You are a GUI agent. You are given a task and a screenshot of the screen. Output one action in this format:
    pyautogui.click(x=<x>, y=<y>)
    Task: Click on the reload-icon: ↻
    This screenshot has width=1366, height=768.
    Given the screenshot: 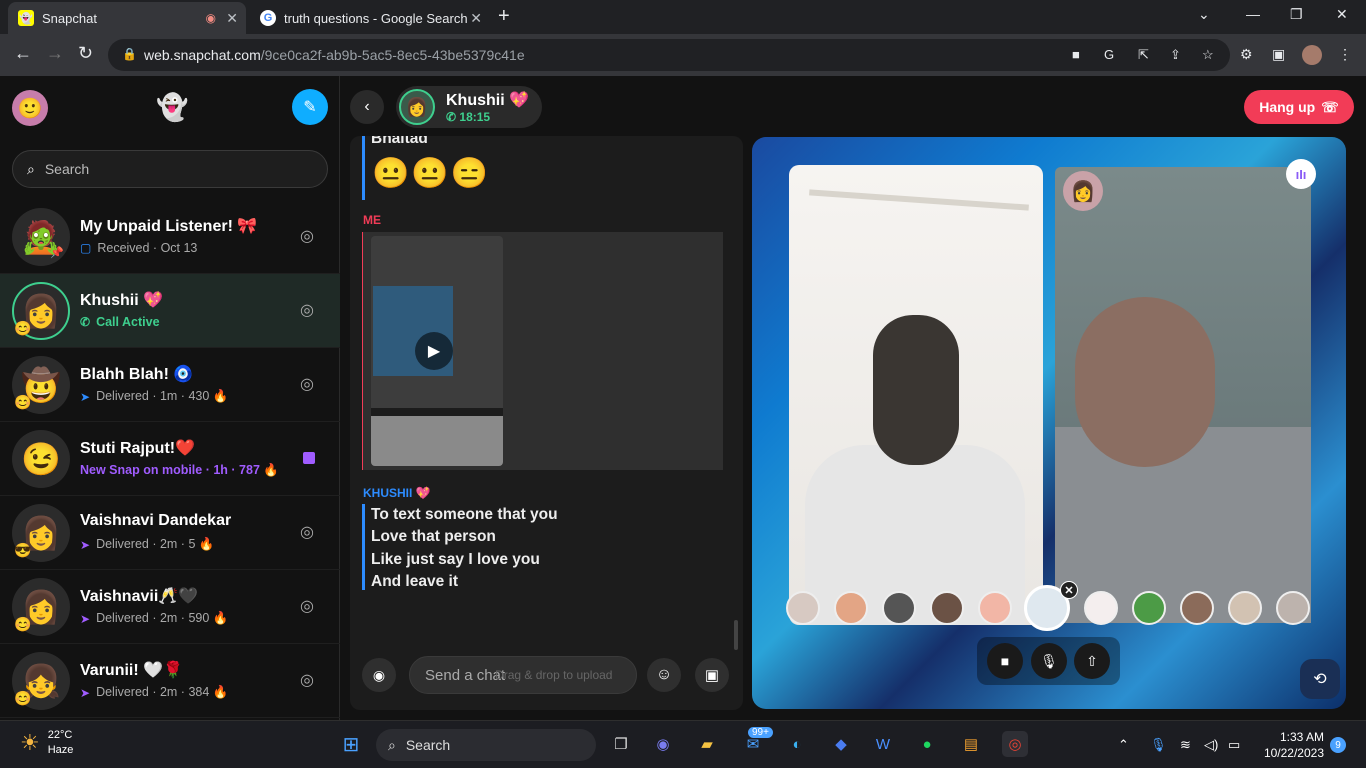 What is the action you would take?
    pyautogui.click(x=85, y=53)
    